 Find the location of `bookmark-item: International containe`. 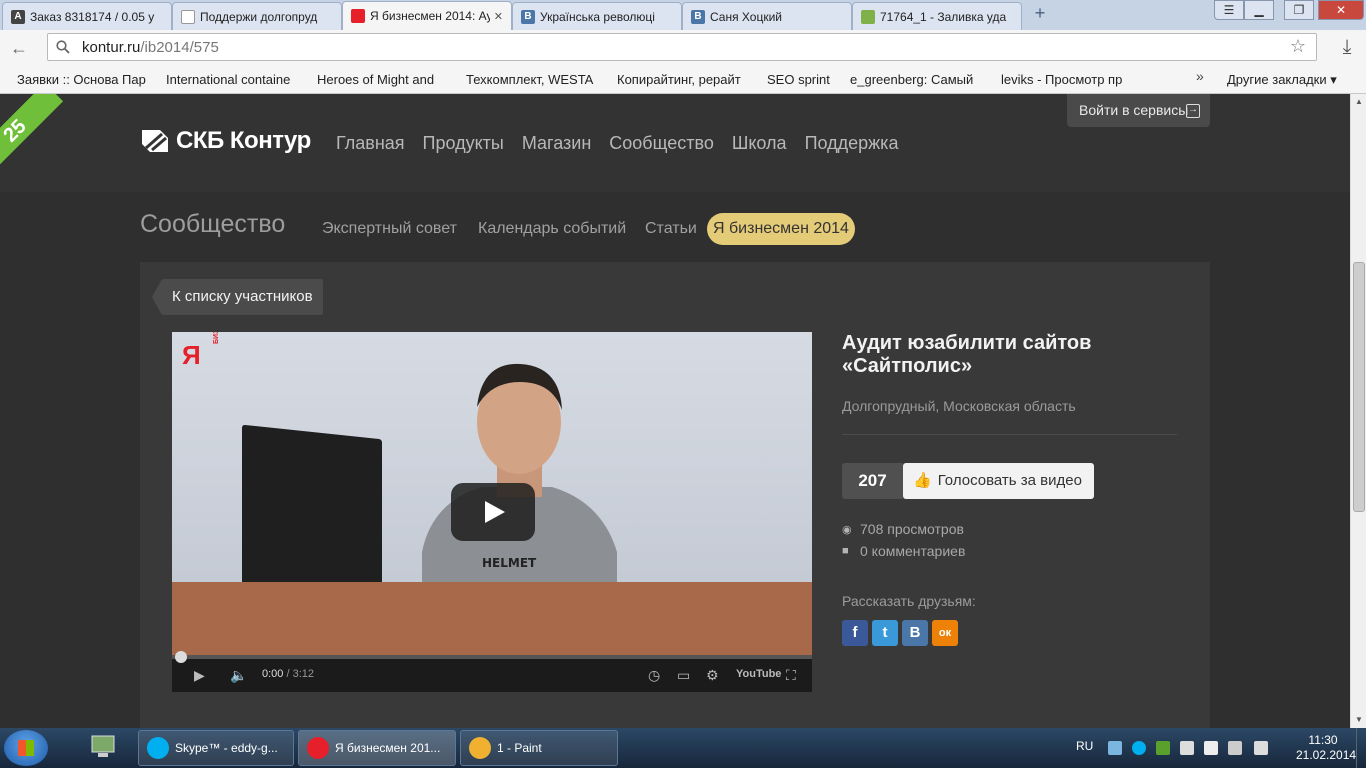

bookmark-item: International containe is located at coordinates (232, 79).